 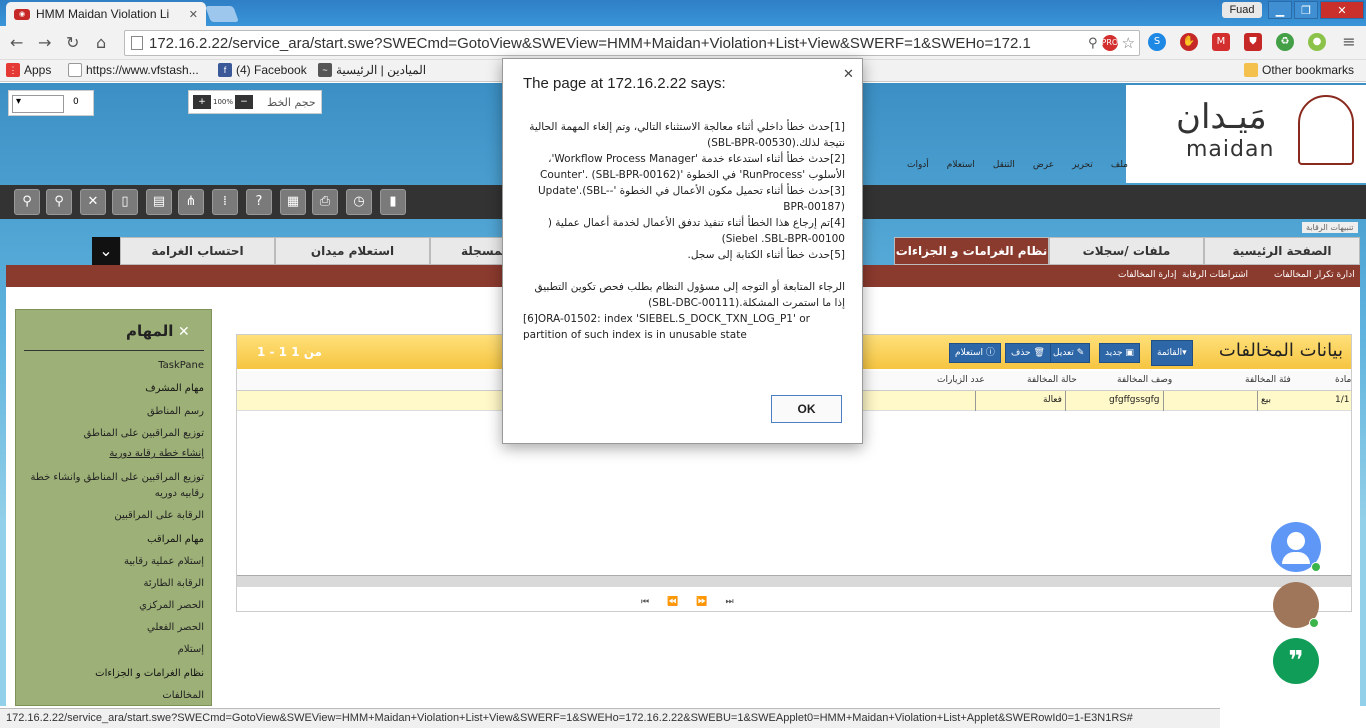 What do you see at coordinates (44, 42) in the screenshot?
I see `forward-arrow-icon: →` at bounding box center [44, 42].